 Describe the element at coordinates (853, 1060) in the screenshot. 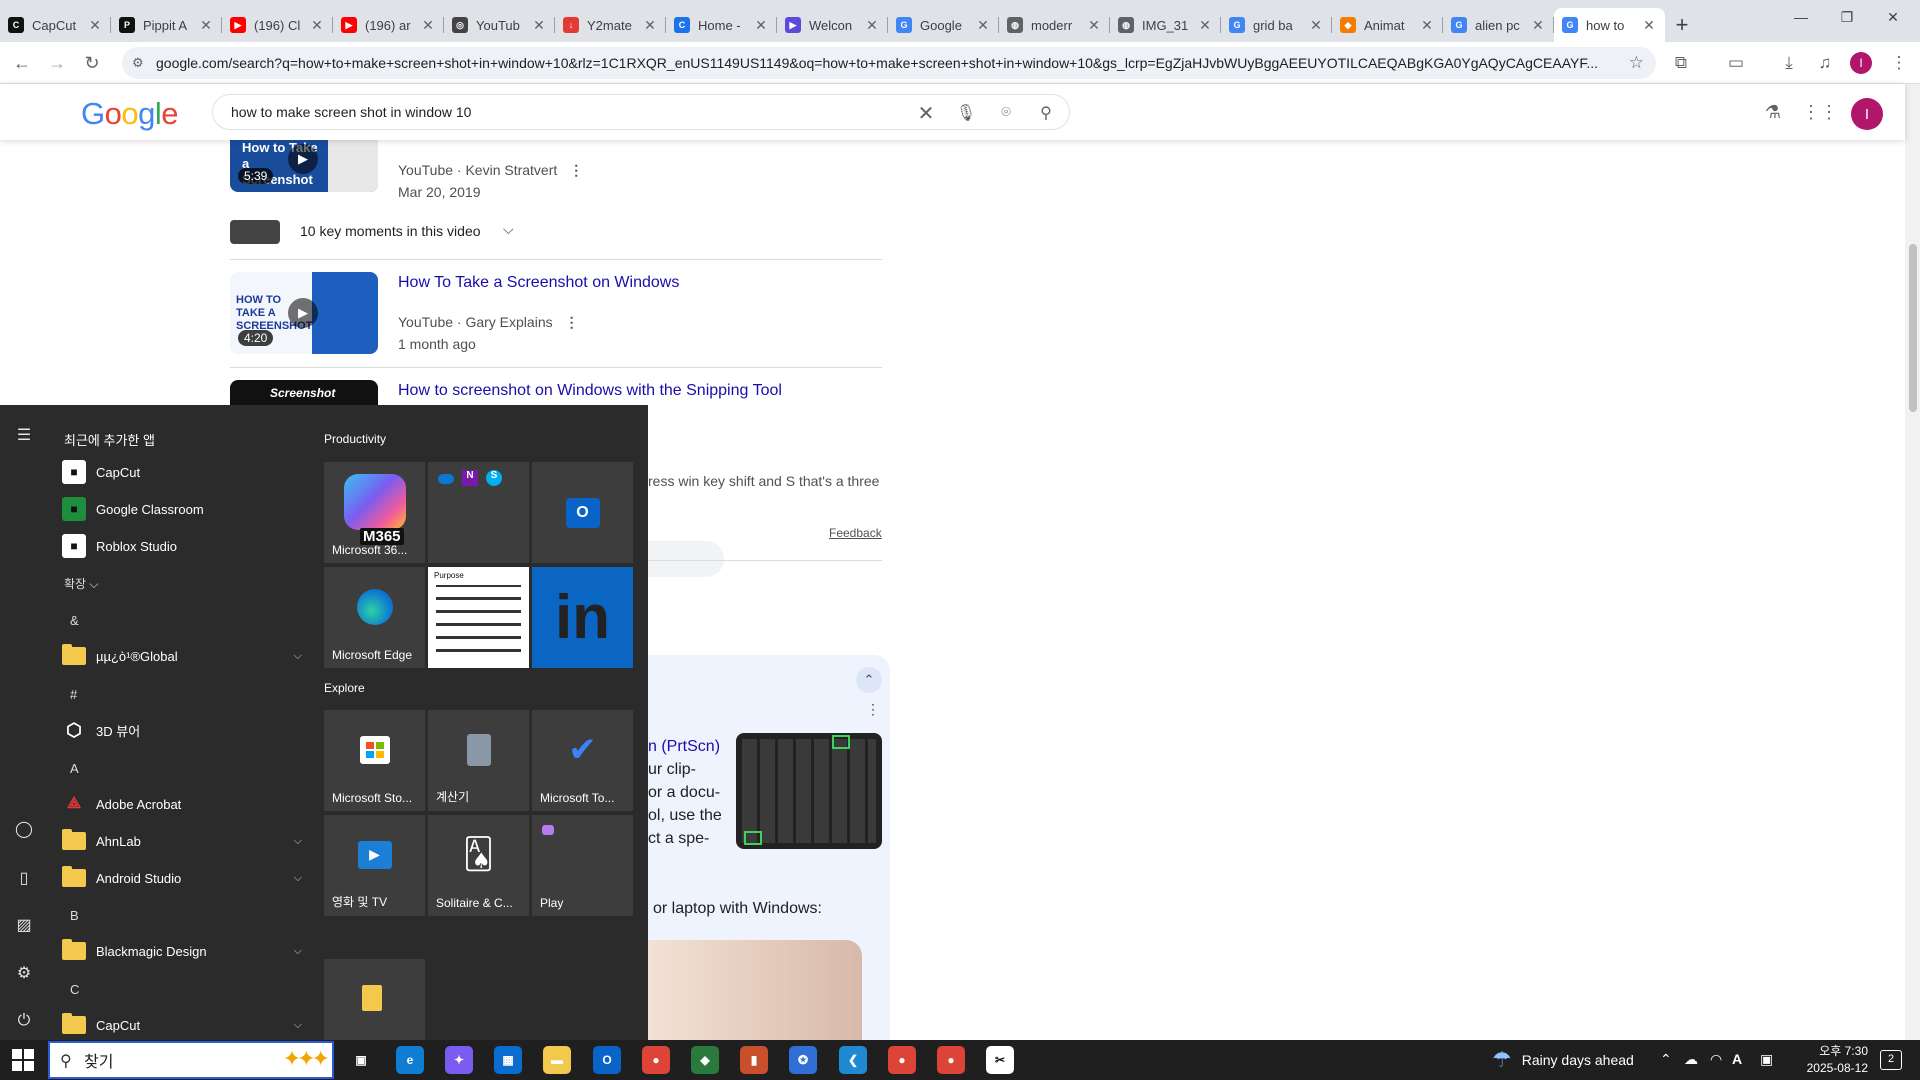

I see `vscode-icon: ❮` at that location.